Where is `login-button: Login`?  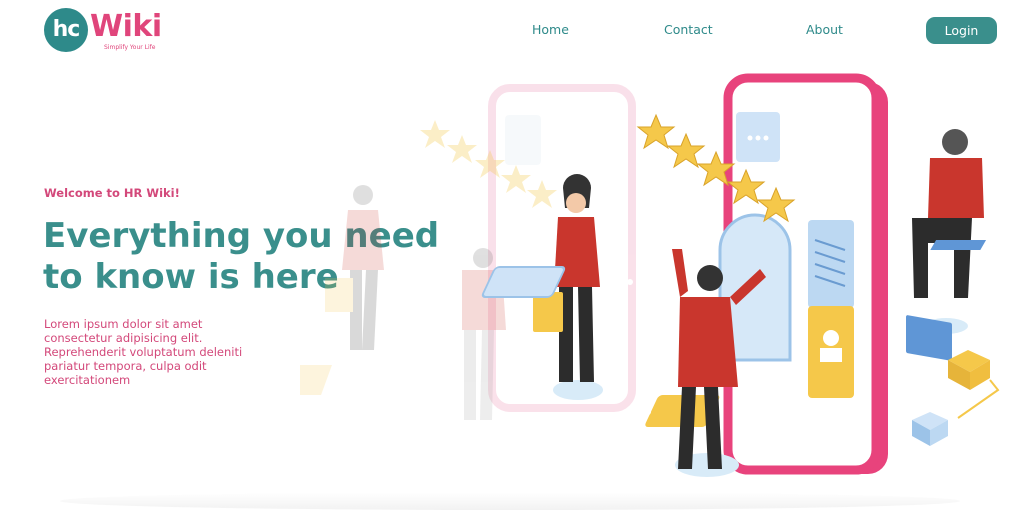
login-button: Login is located at coordinates (961, 30).